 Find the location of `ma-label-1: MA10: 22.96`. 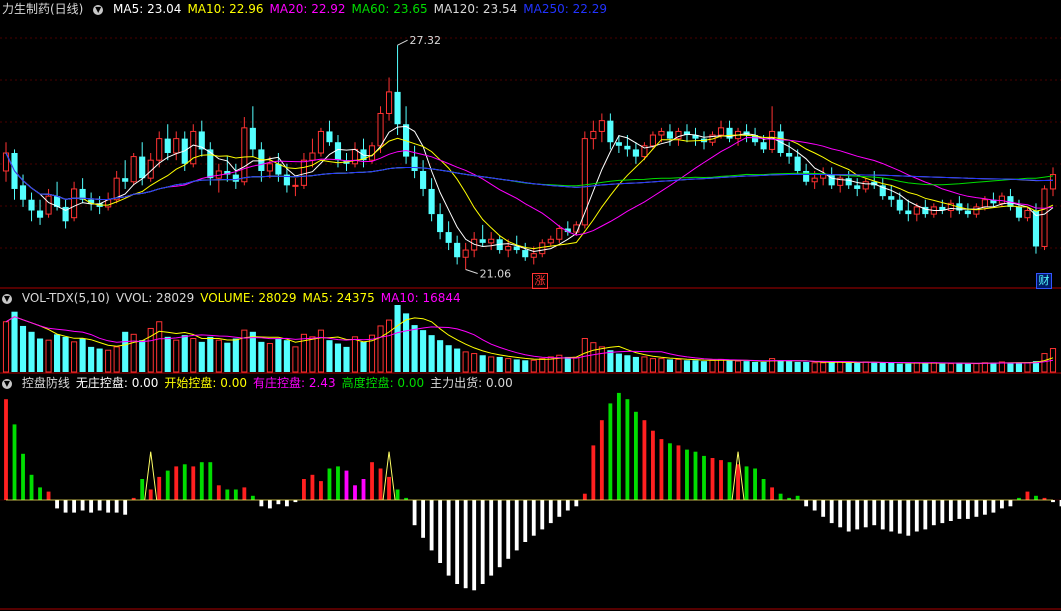

ma-label-1: MA10: 22.96 is located at coordinates (225, 9).